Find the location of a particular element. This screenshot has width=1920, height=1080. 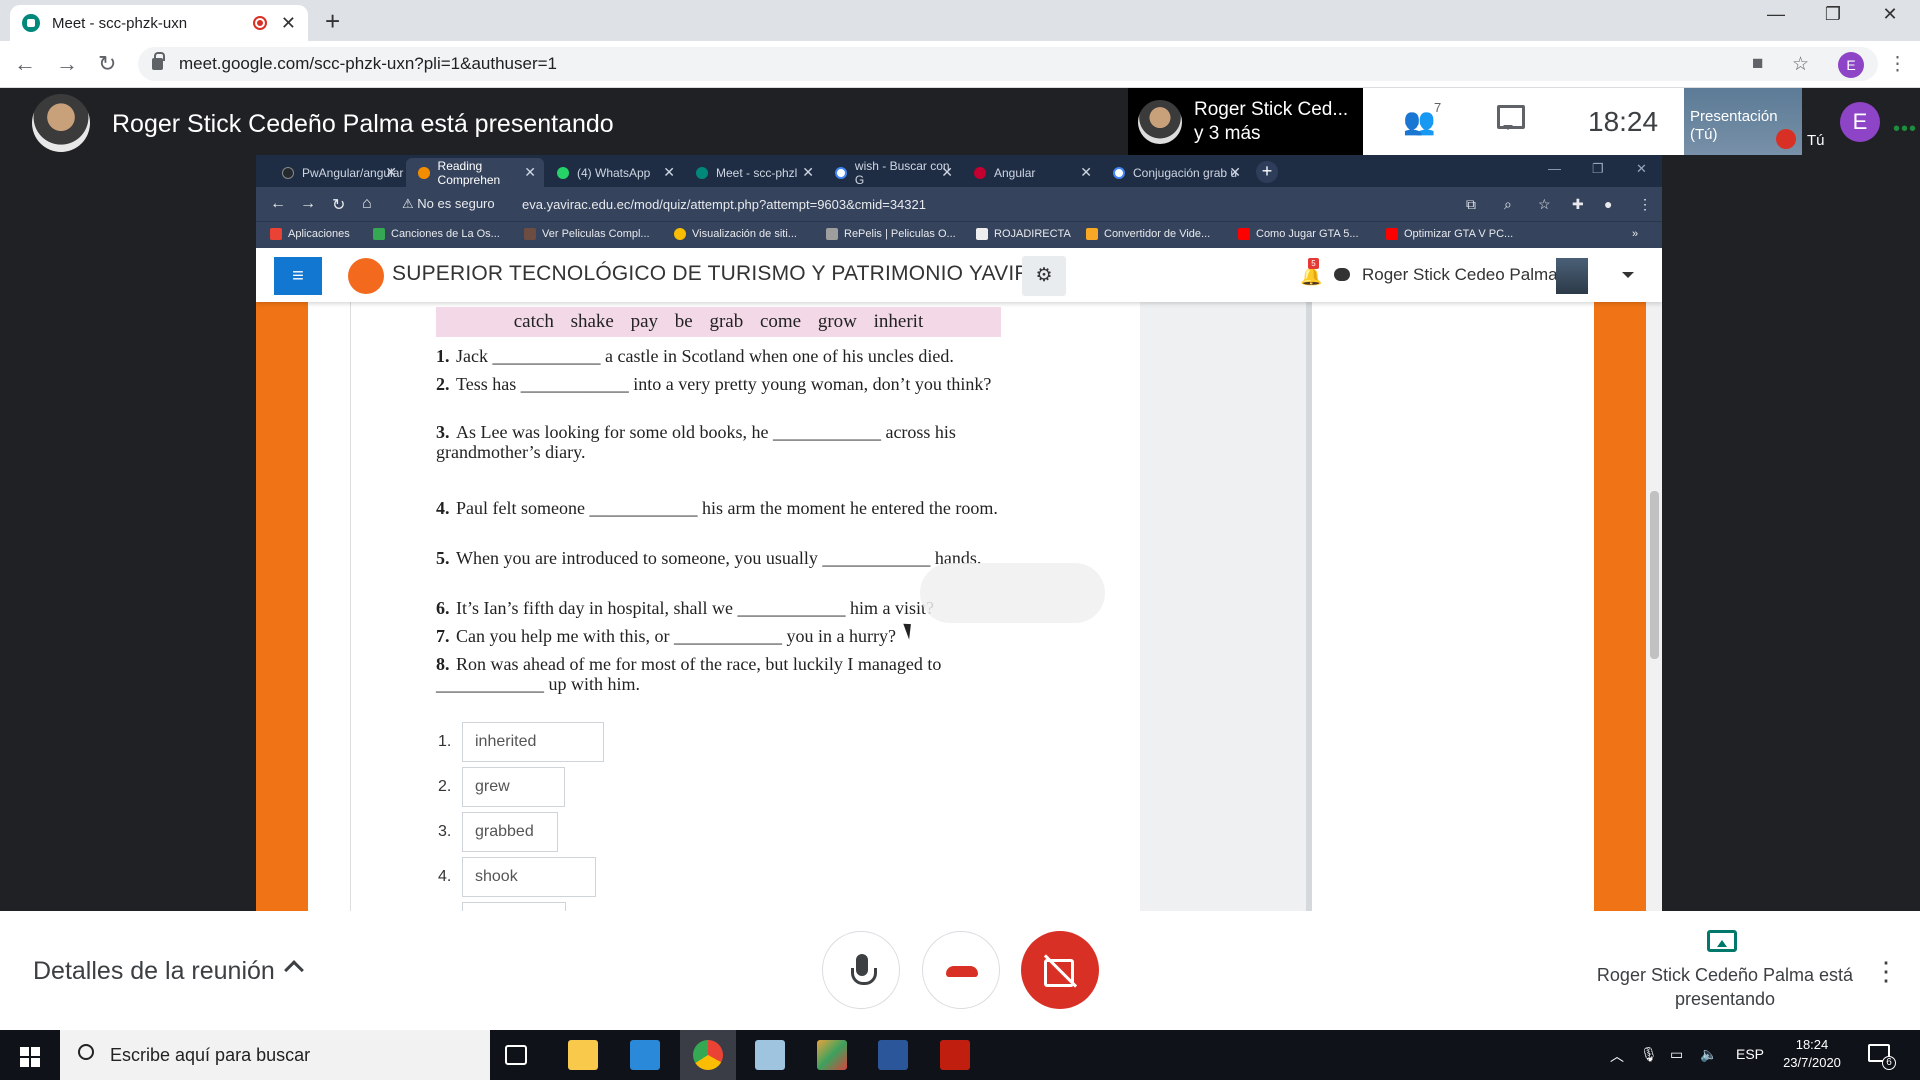

answer-input: grabbed is located at coordinates (510, 832).